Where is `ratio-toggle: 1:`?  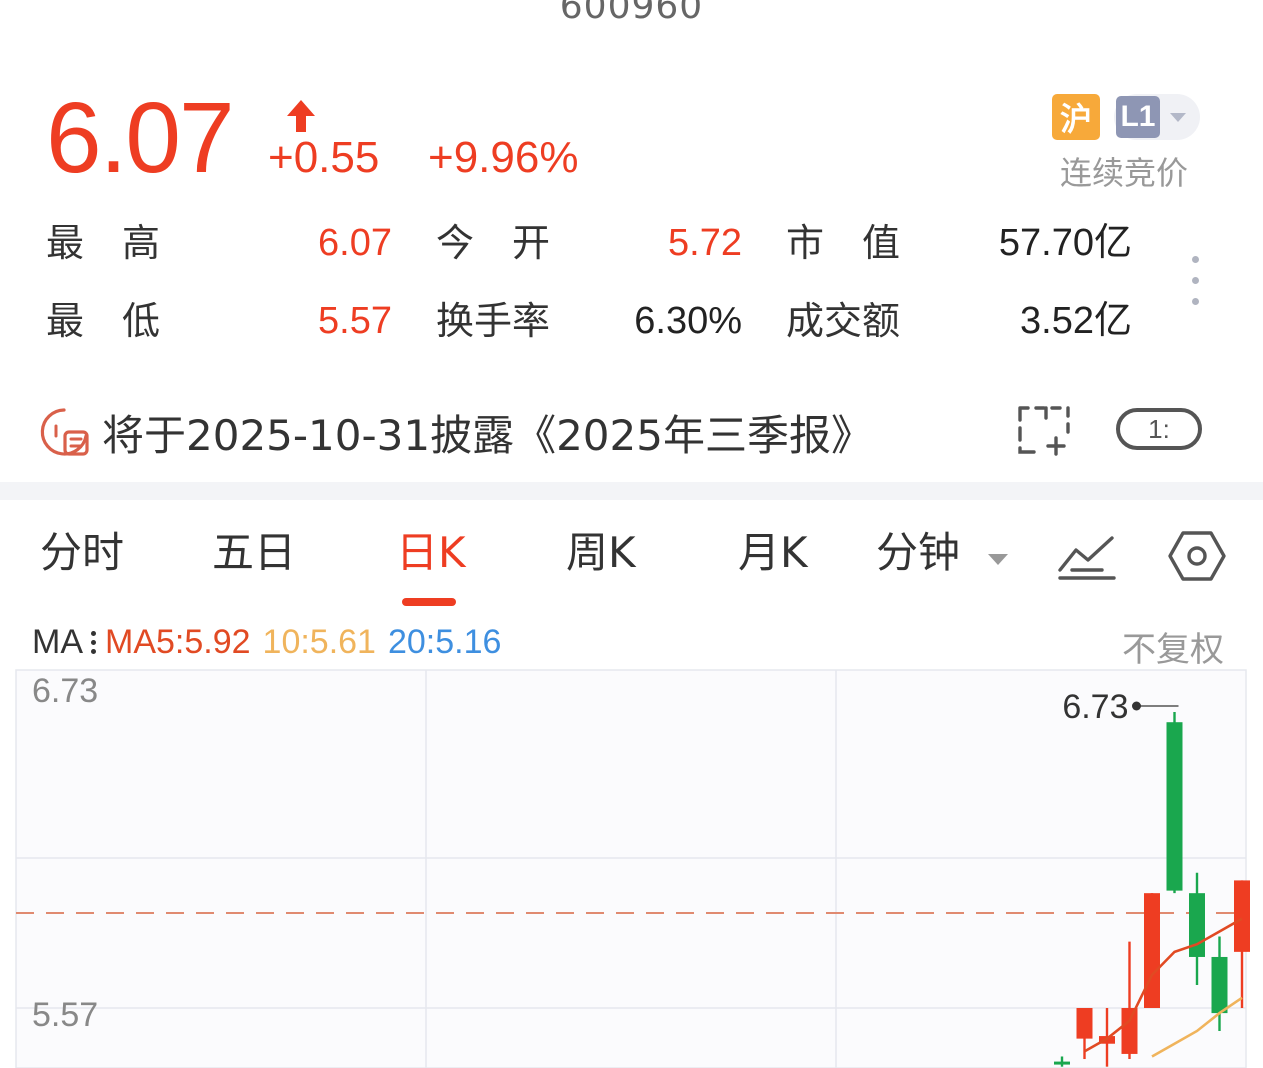
ratio-toggle: 1: is located at coordinates (1159, 429).